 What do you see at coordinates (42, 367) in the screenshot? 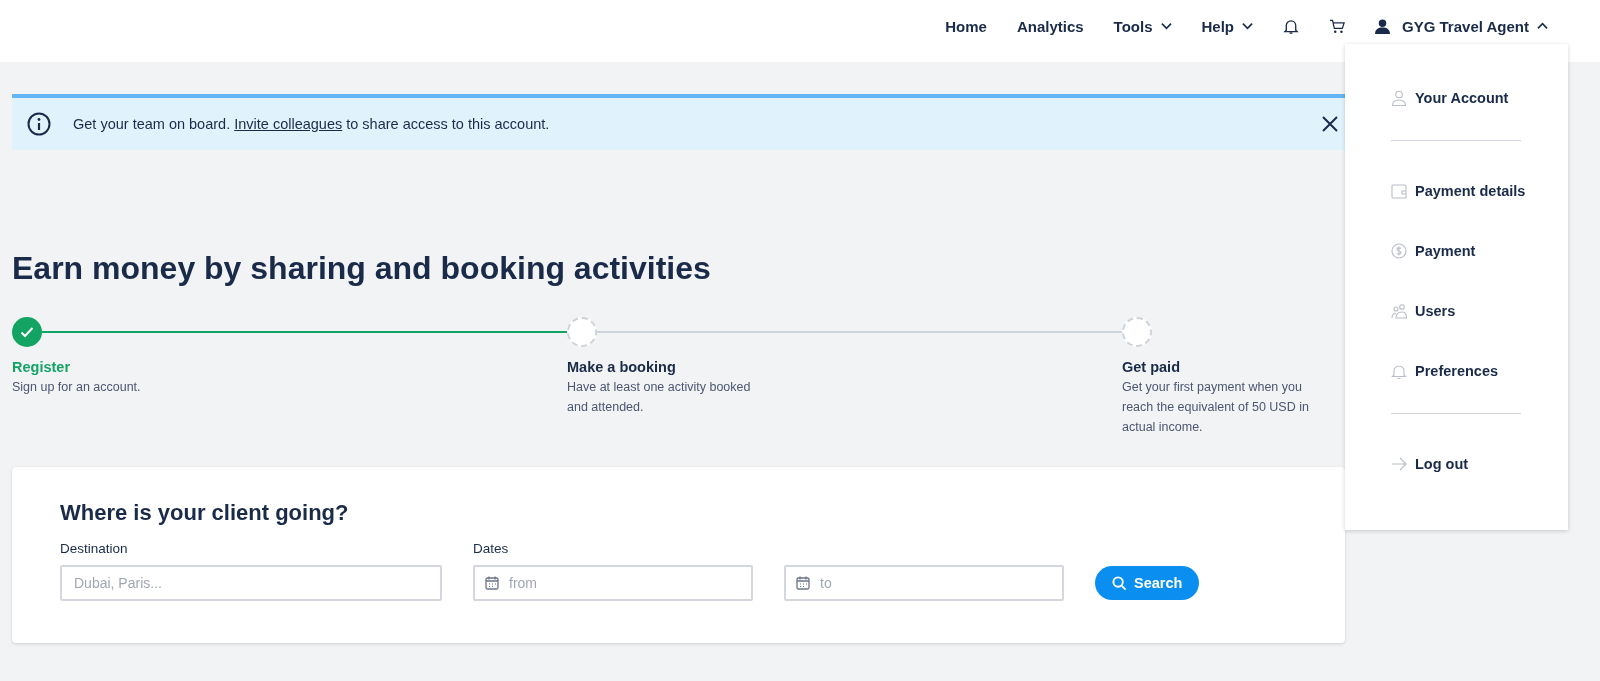
I see `step-title: Register` at bounding box center [42, 367].